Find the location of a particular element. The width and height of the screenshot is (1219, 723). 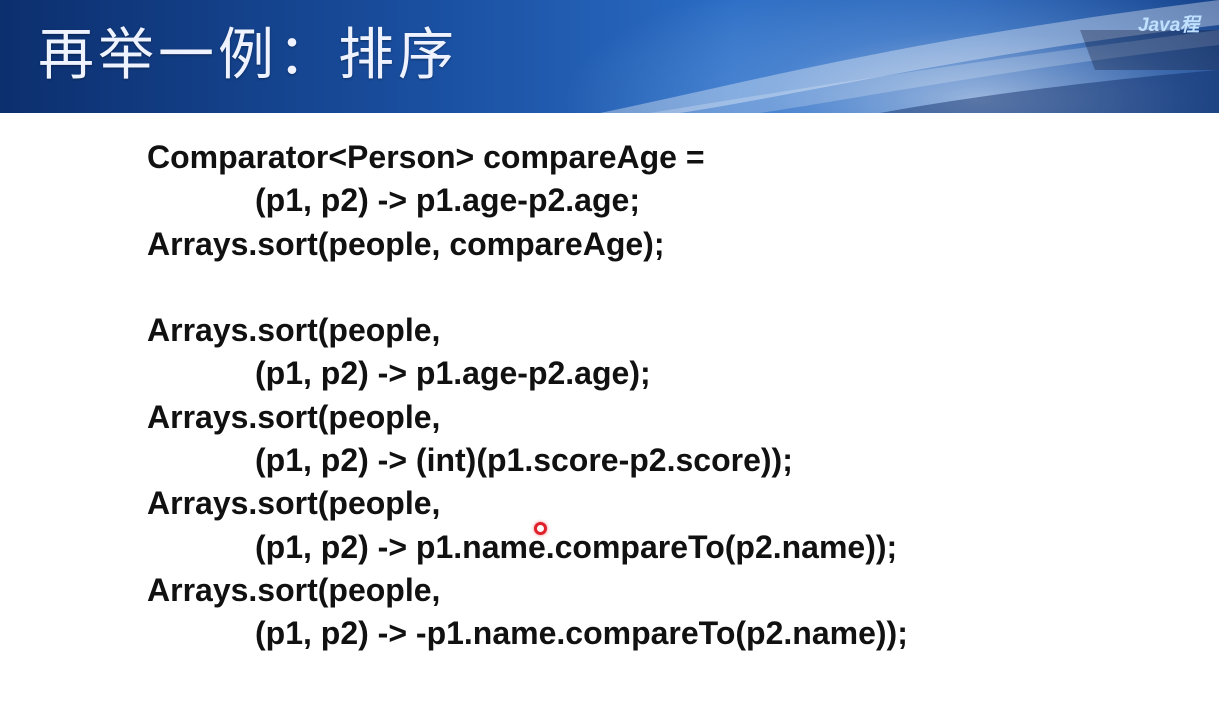

brand-logo-text: Java程 is located at coordinates (1169, 25).